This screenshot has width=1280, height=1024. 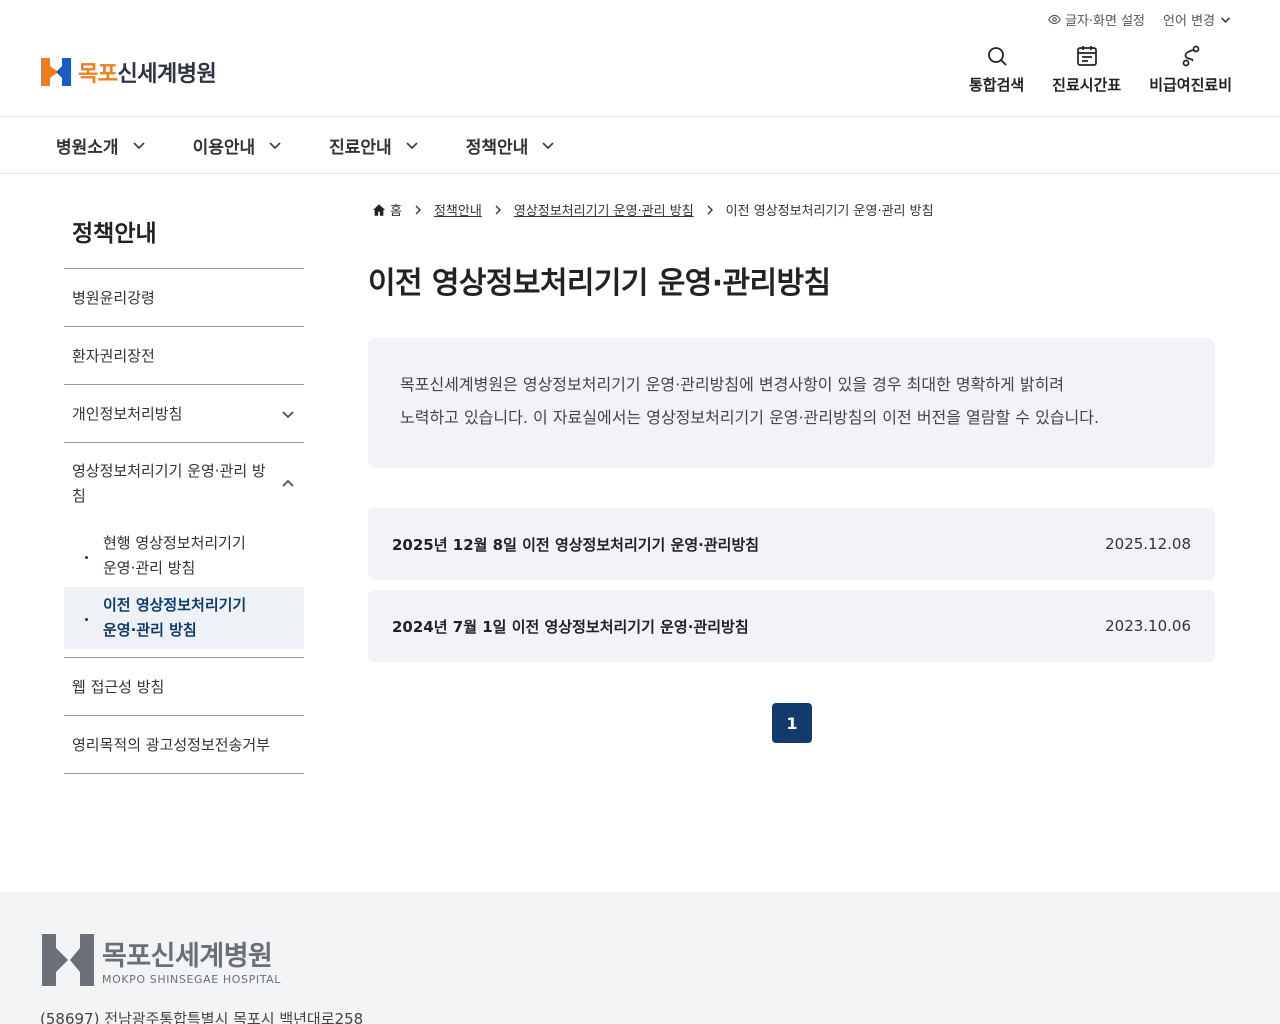 What do you see at coordinates (184, 484) in the screenshot?
I see `sidebar-item-cctv: 영상정보처리기기 운영·관리 방침` at bounding box center [184, 484].